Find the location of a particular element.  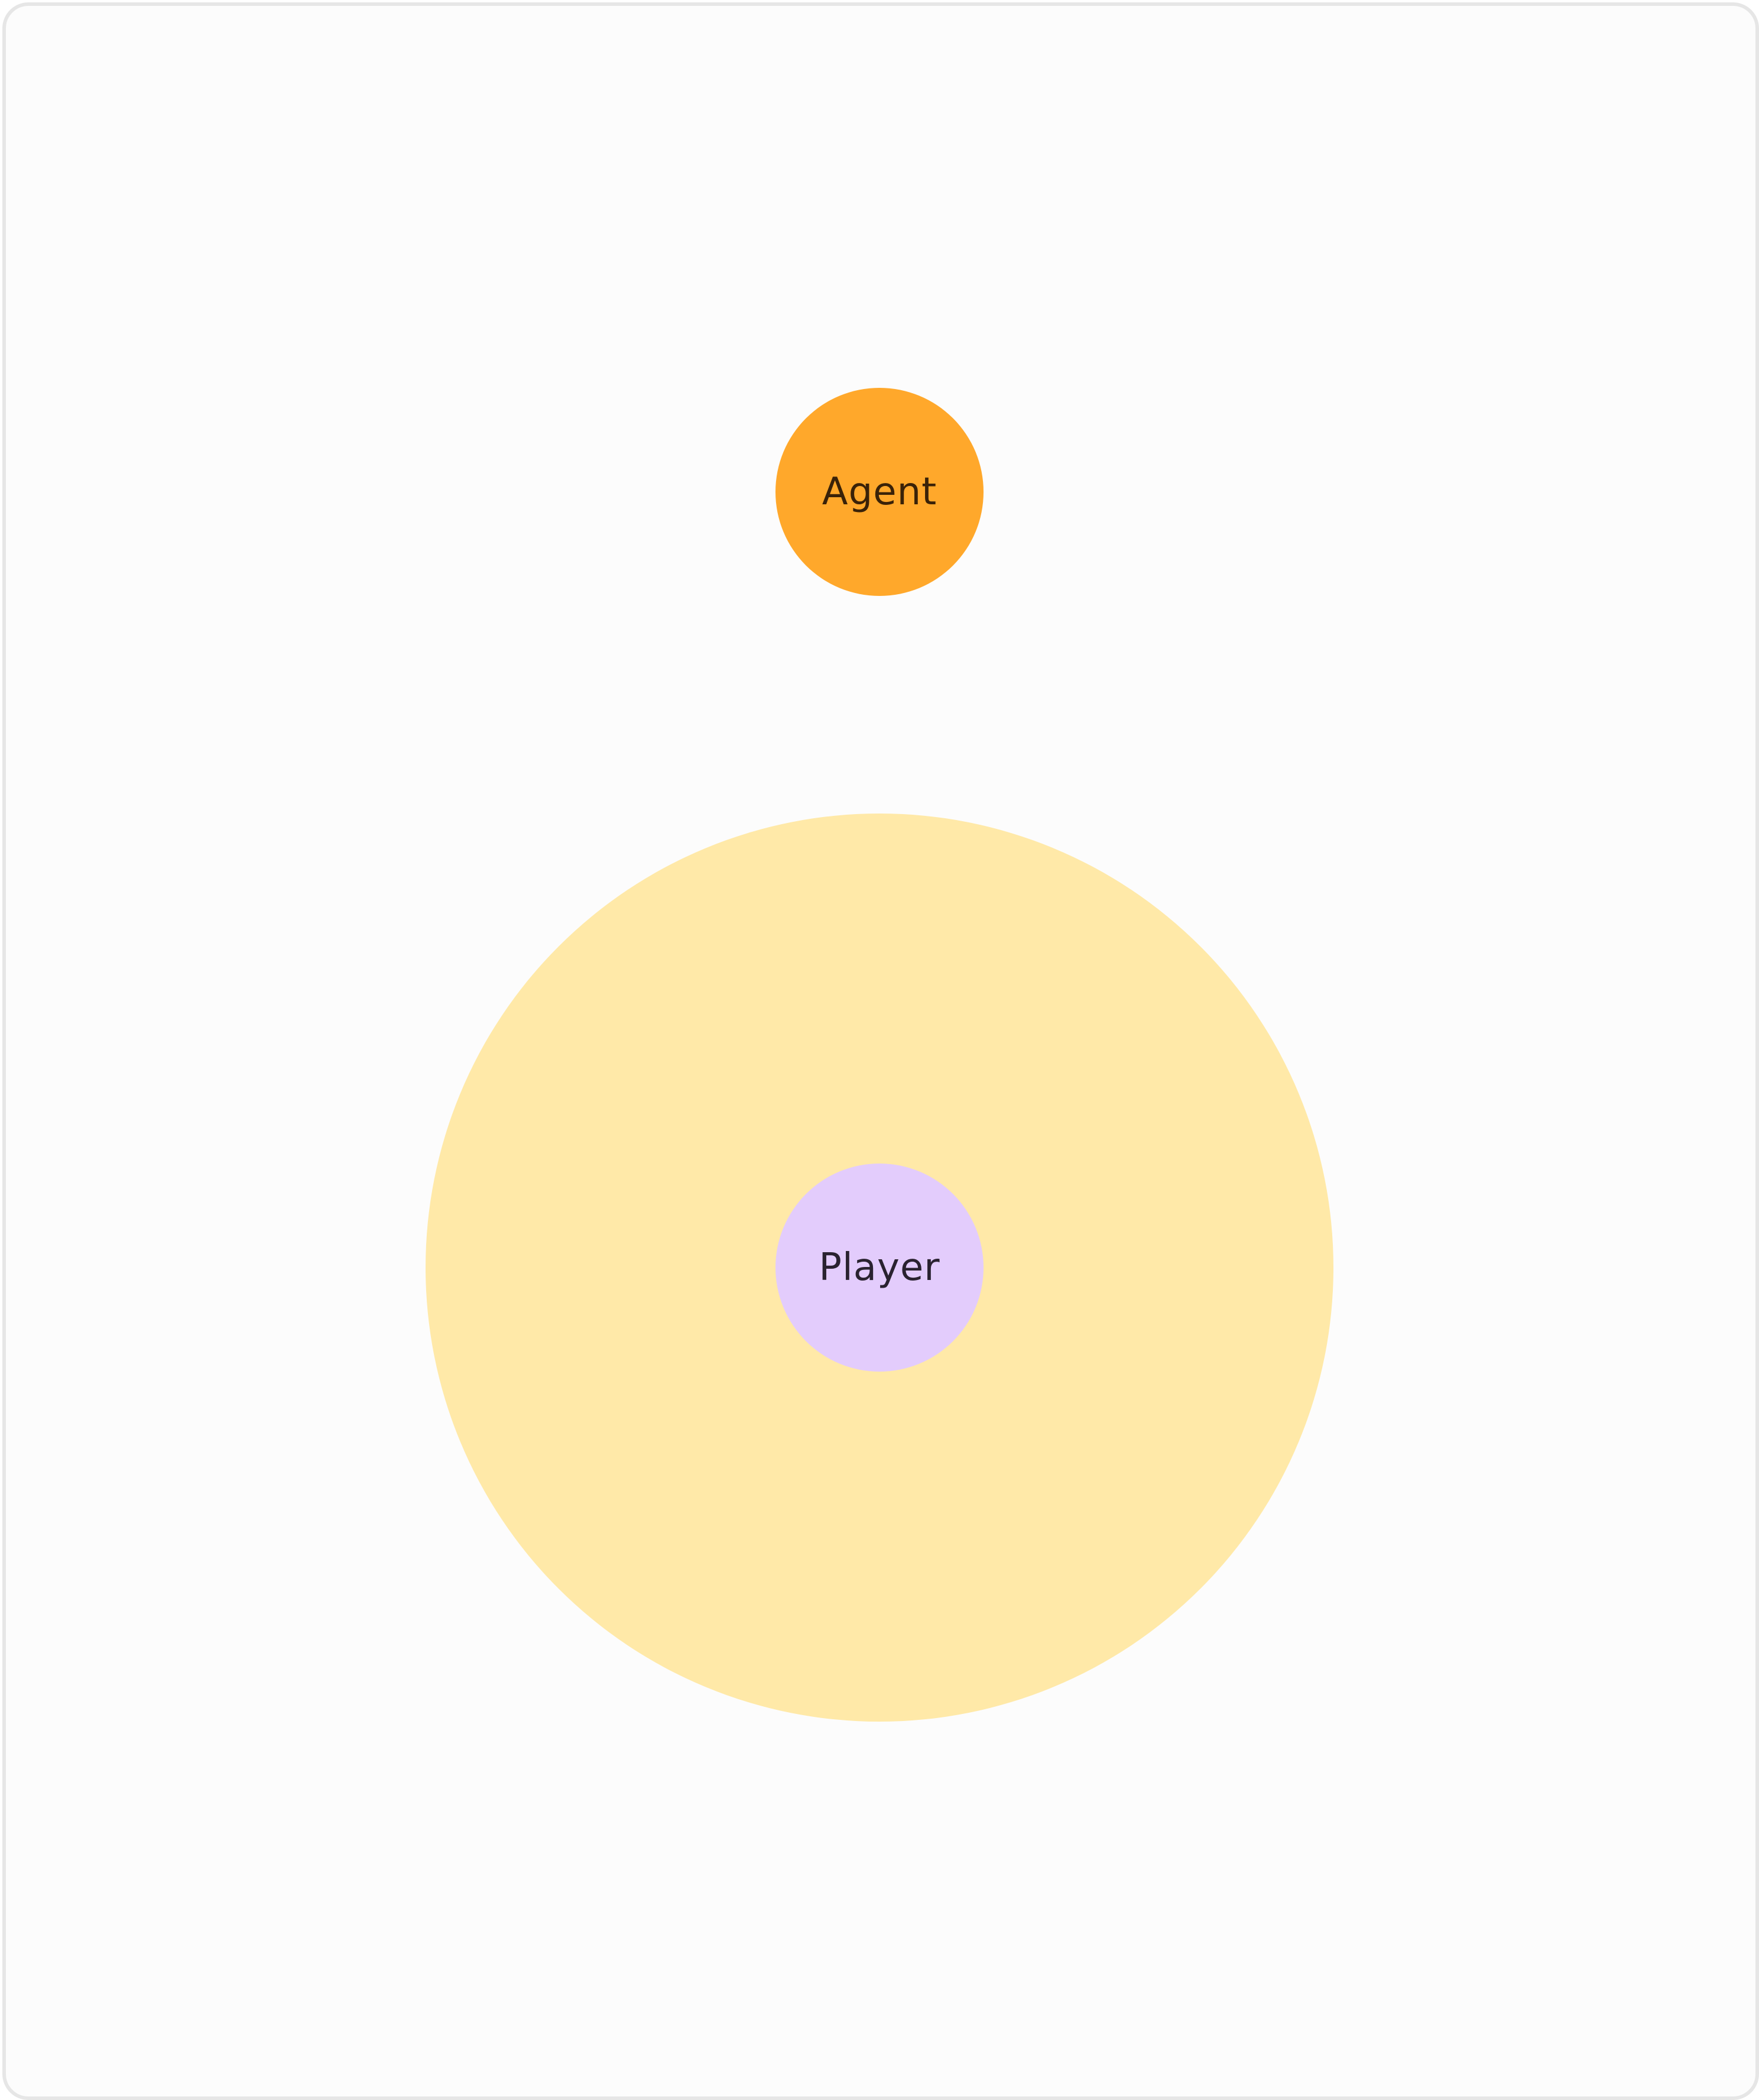

player-label: Player is located at coordinates (879, 1268).